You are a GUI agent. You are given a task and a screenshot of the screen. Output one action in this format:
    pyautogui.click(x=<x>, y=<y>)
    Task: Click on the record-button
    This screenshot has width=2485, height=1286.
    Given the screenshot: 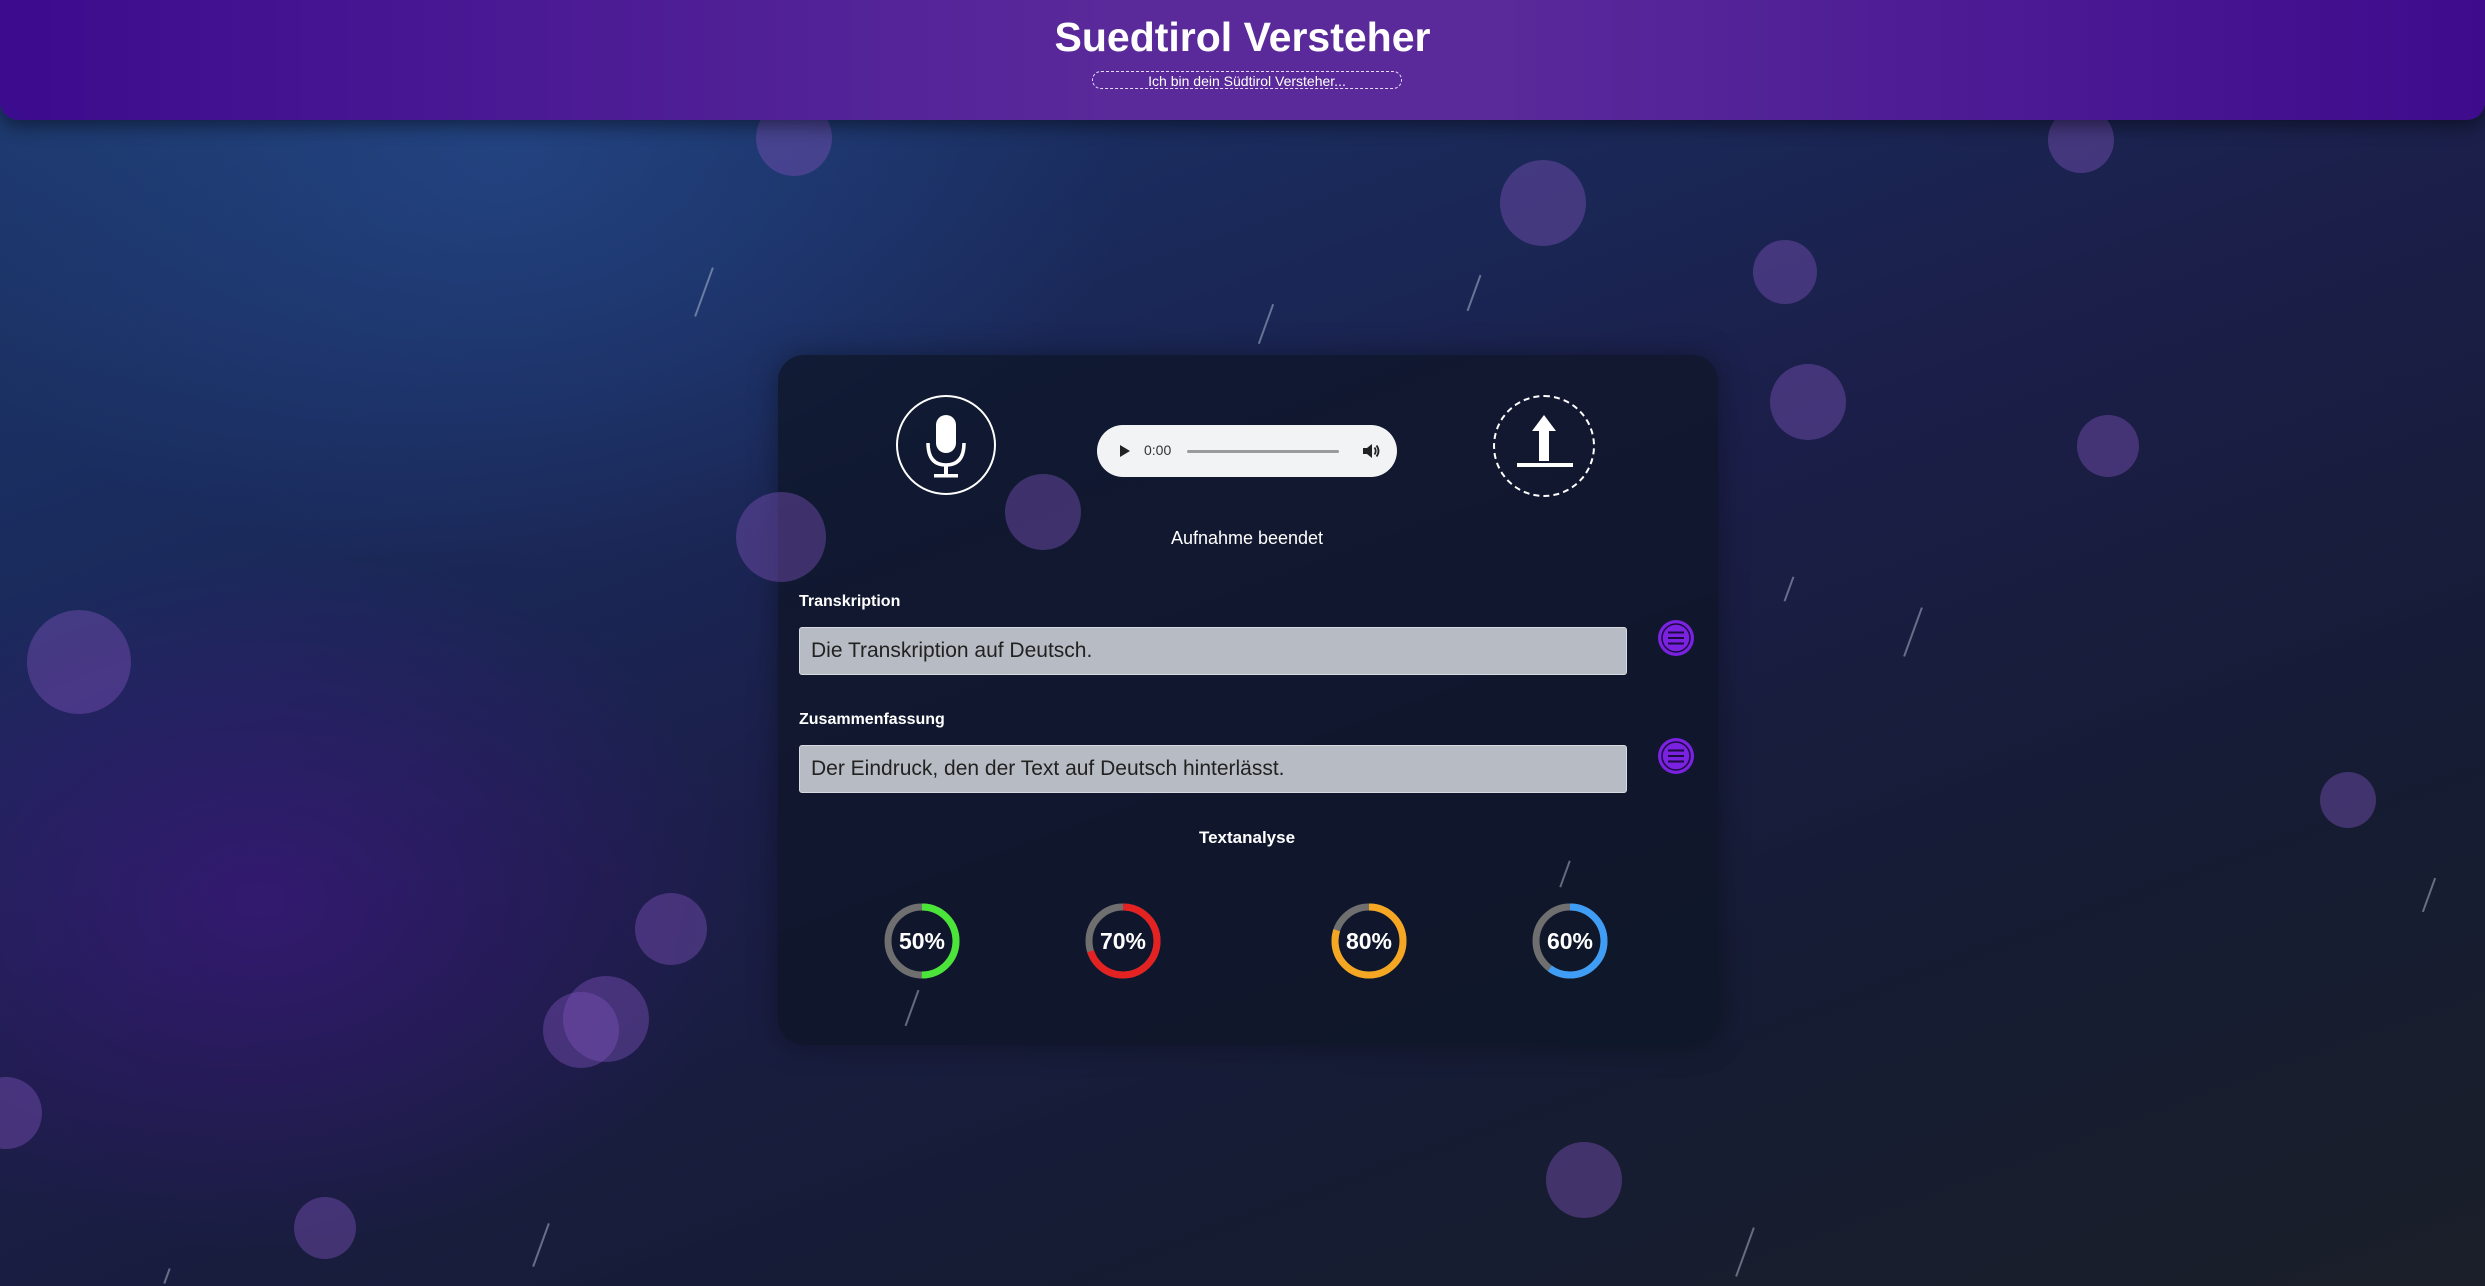 What is the action you would take?
    pyautogui.click(x=946, y=445)
    